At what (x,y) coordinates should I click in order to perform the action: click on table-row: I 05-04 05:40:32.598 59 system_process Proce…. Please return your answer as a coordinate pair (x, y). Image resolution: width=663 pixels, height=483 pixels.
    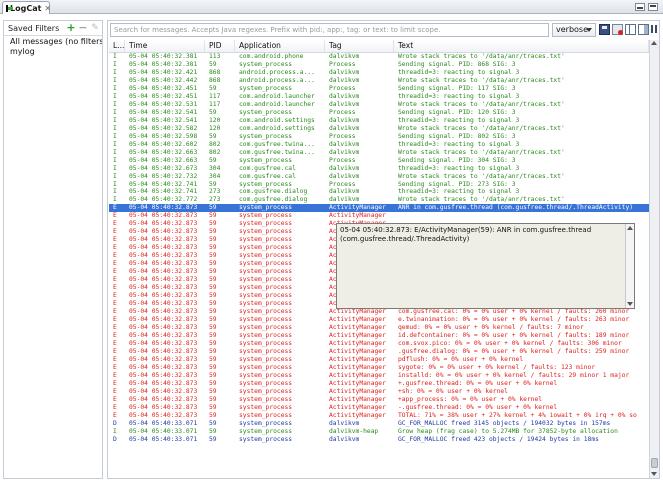
    Looking at the image, I should click on (379, 137).